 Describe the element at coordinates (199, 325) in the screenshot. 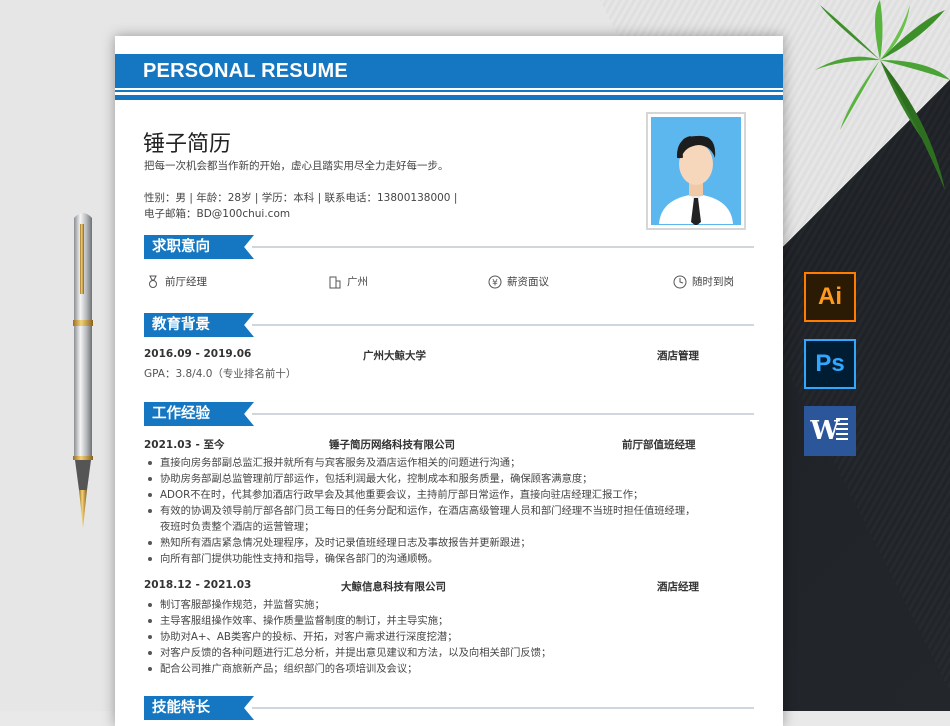

I see `section-title: 教育背景` at that location.